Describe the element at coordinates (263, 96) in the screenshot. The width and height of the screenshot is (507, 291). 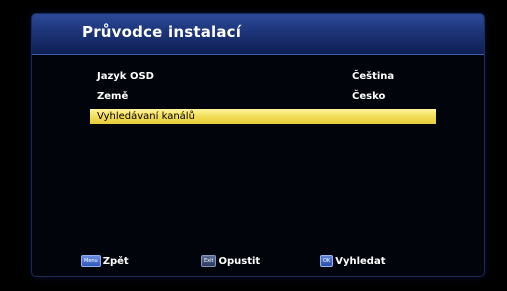
I see `menu-item-country: Země Česko` at that location.